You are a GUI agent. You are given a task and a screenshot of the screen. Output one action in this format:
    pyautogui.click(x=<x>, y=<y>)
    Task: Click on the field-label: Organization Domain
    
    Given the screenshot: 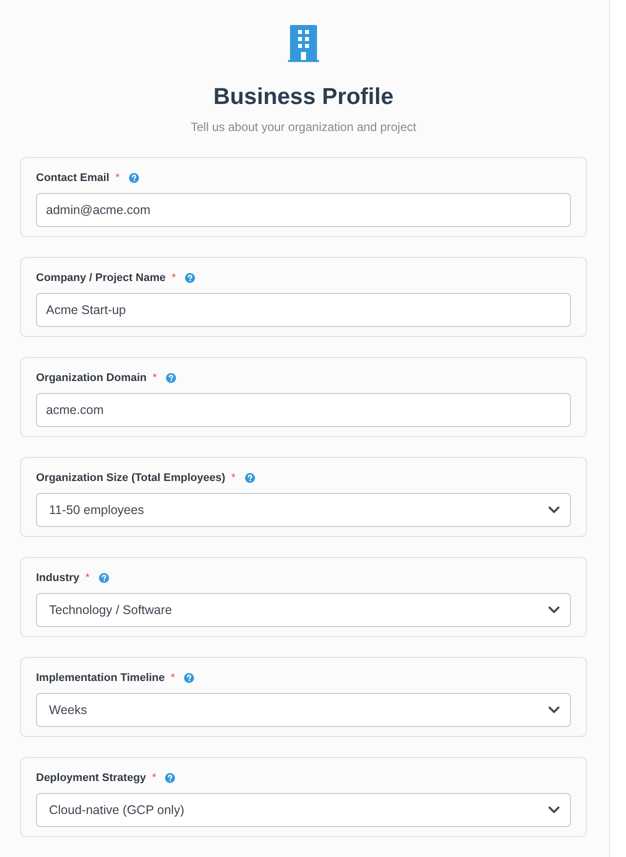 What is the action you would take?
    pyautogui.click(x=91, y=378)
    